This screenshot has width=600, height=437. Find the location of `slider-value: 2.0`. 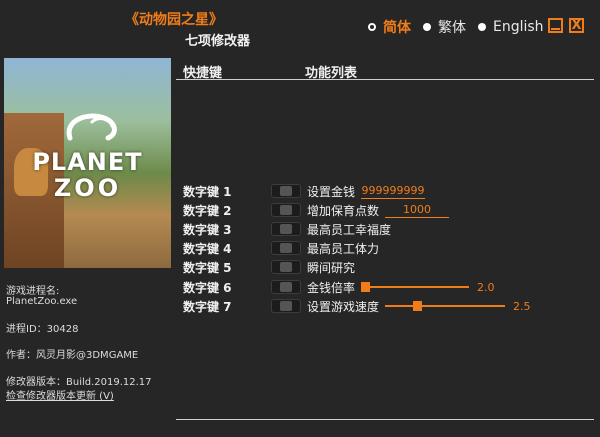

slider-value: 2.0 is located at coordinates (486, 287).